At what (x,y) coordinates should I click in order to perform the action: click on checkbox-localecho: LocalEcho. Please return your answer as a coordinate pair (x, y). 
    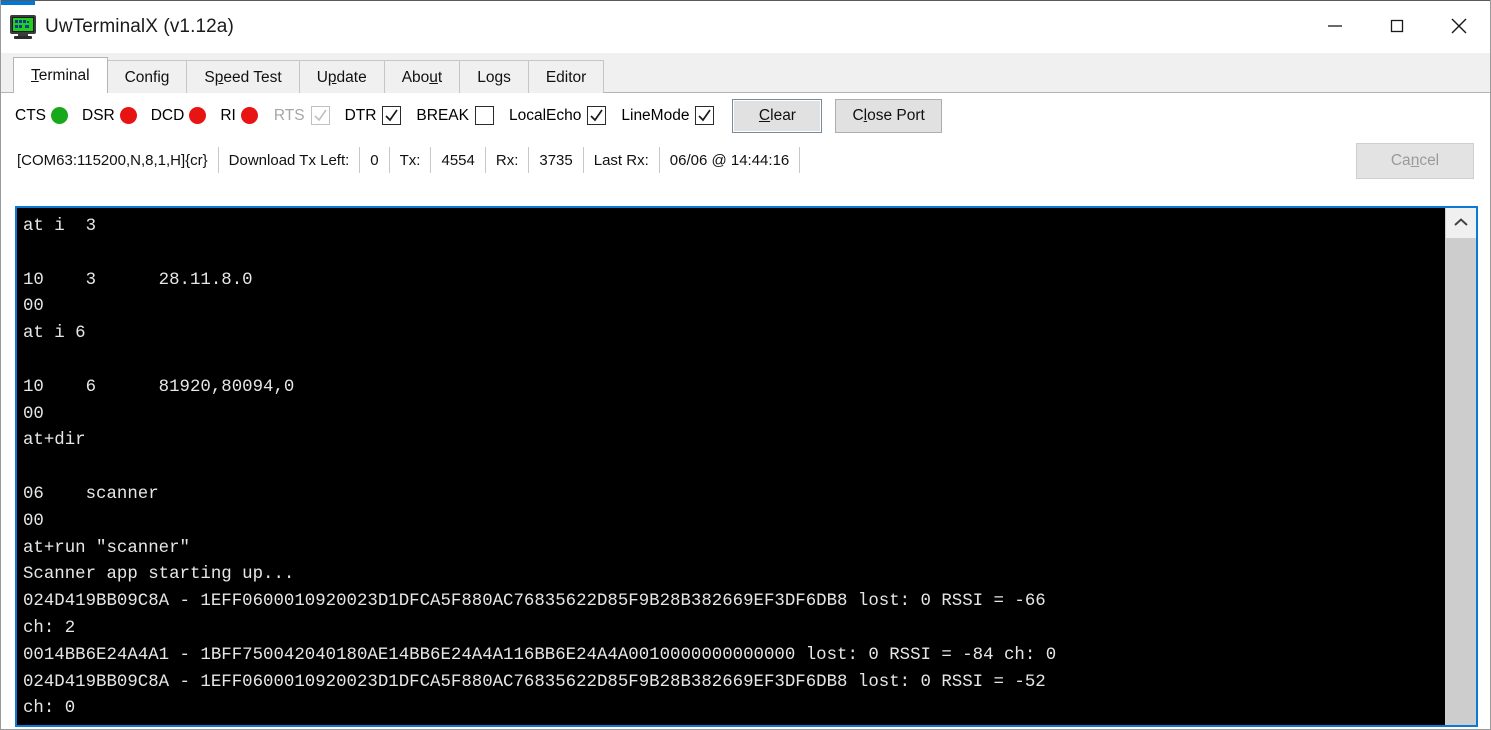
    Looking at the image, I should click on (557, 115).